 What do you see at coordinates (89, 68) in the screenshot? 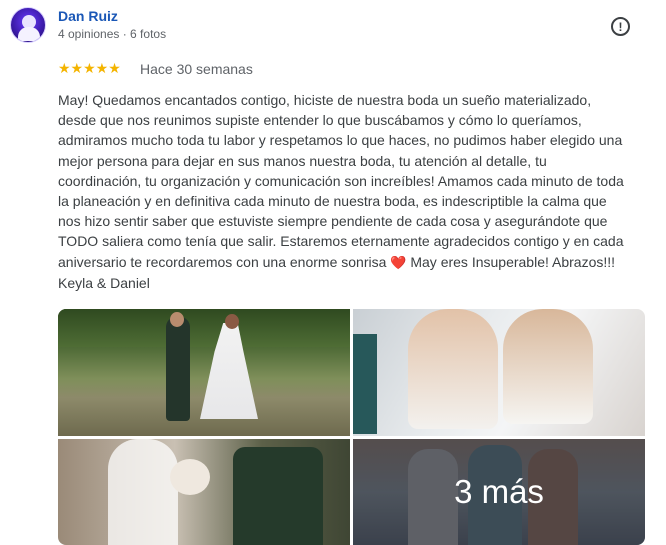
I see `star-rating: ★★★★★` at bounding box center [89, 68].